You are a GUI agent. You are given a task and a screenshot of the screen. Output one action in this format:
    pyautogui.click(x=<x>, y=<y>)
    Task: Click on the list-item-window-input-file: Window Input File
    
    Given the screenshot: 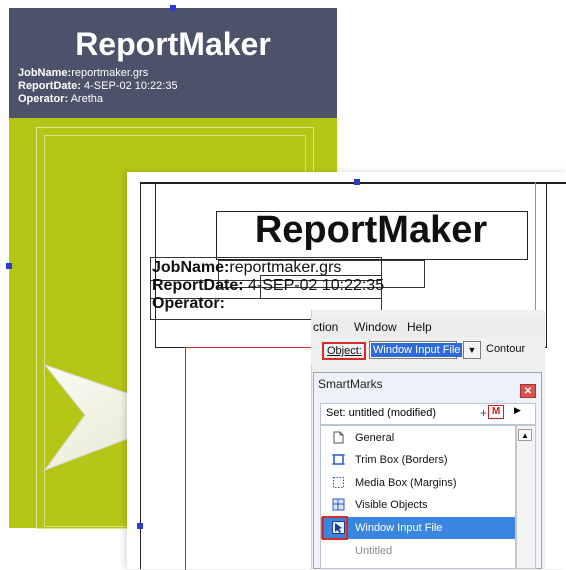 What is the action you would take?
    pyautogui.click(x=418, y=528)
    